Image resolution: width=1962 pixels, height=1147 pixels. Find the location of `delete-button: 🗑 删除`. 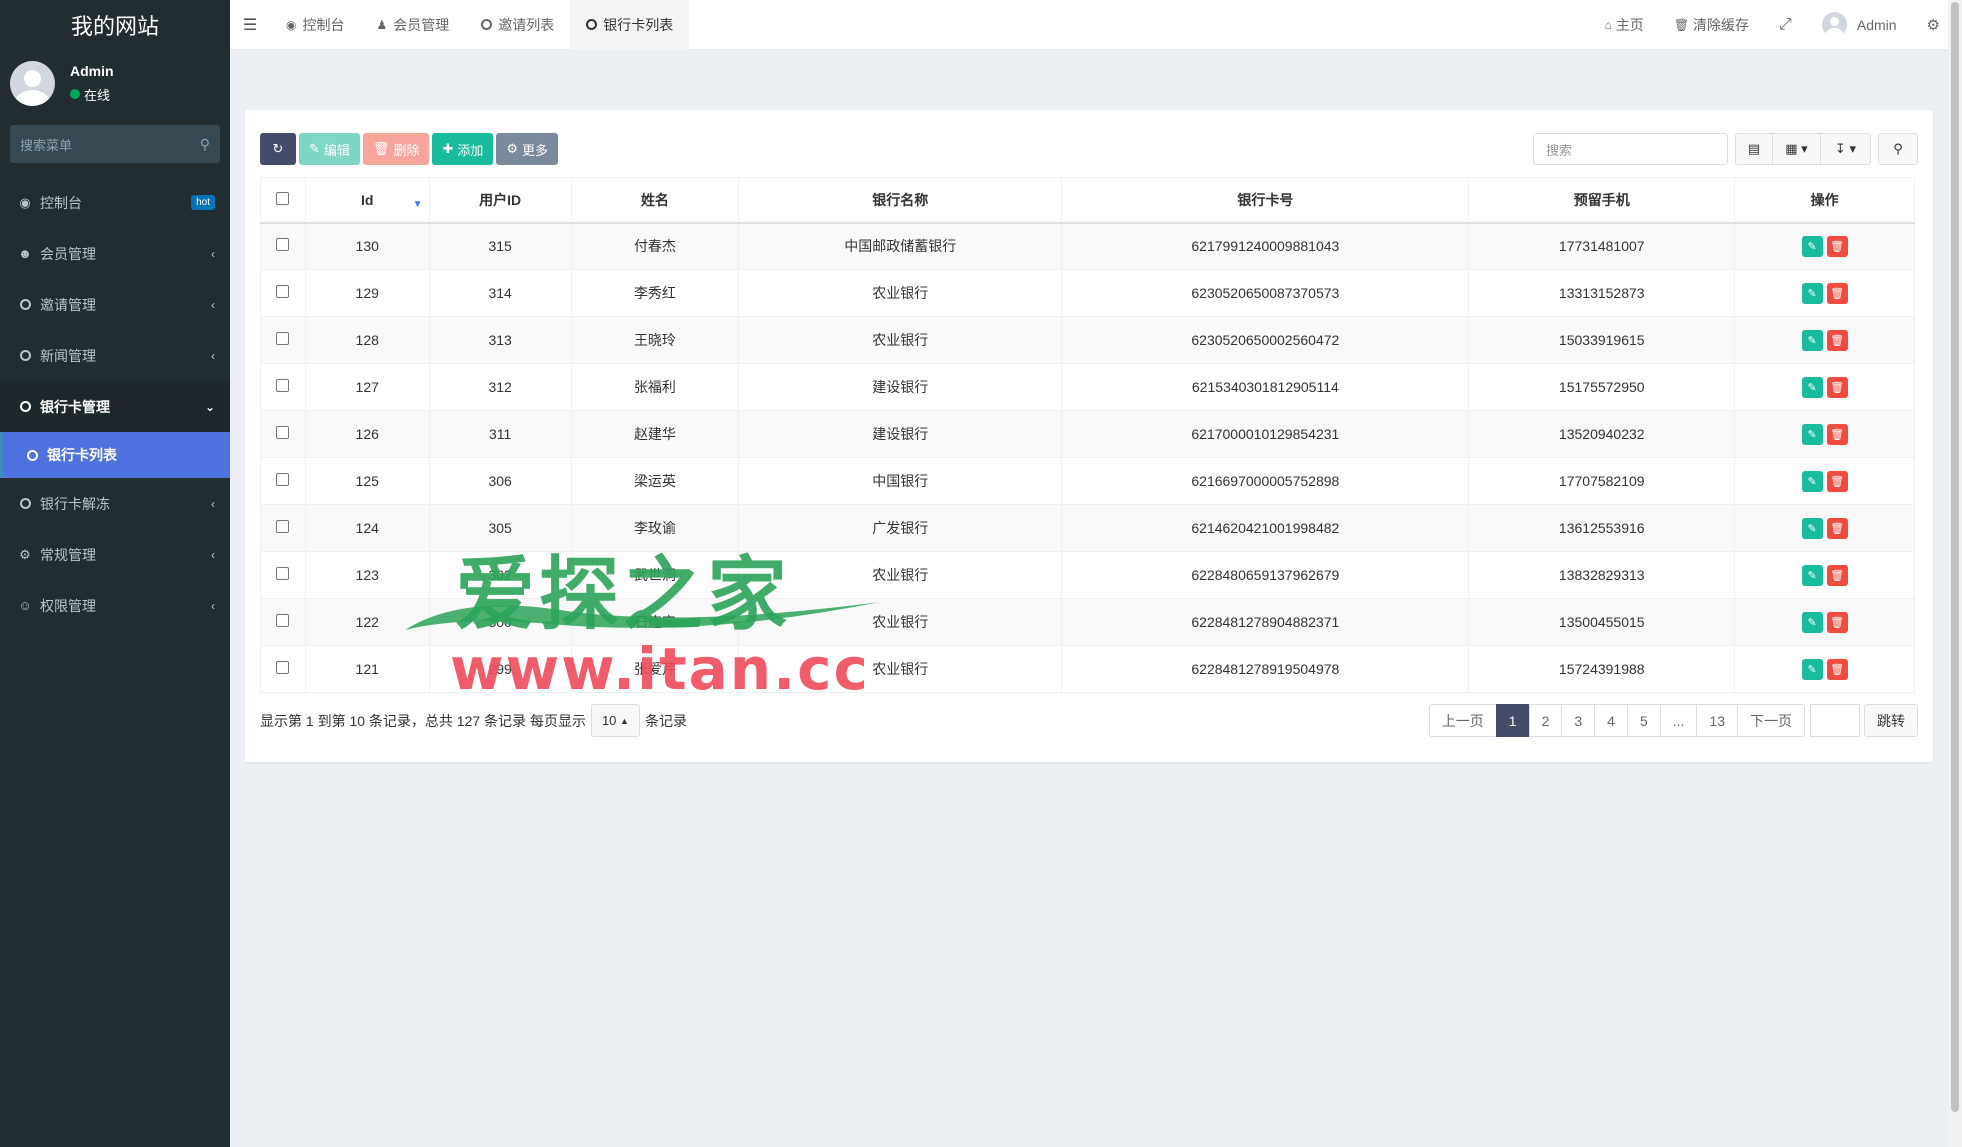

delete-button: 🗑 删除 is located at coordinates (396, 149).